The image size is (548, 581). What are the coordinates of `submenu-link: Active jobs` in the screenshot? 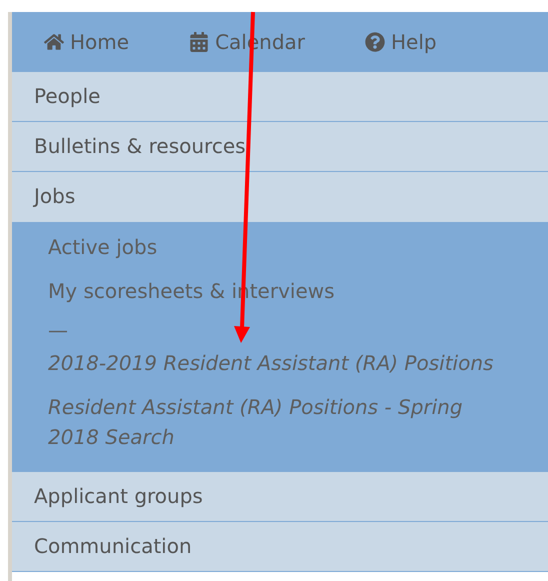 It's located at (280, 247).